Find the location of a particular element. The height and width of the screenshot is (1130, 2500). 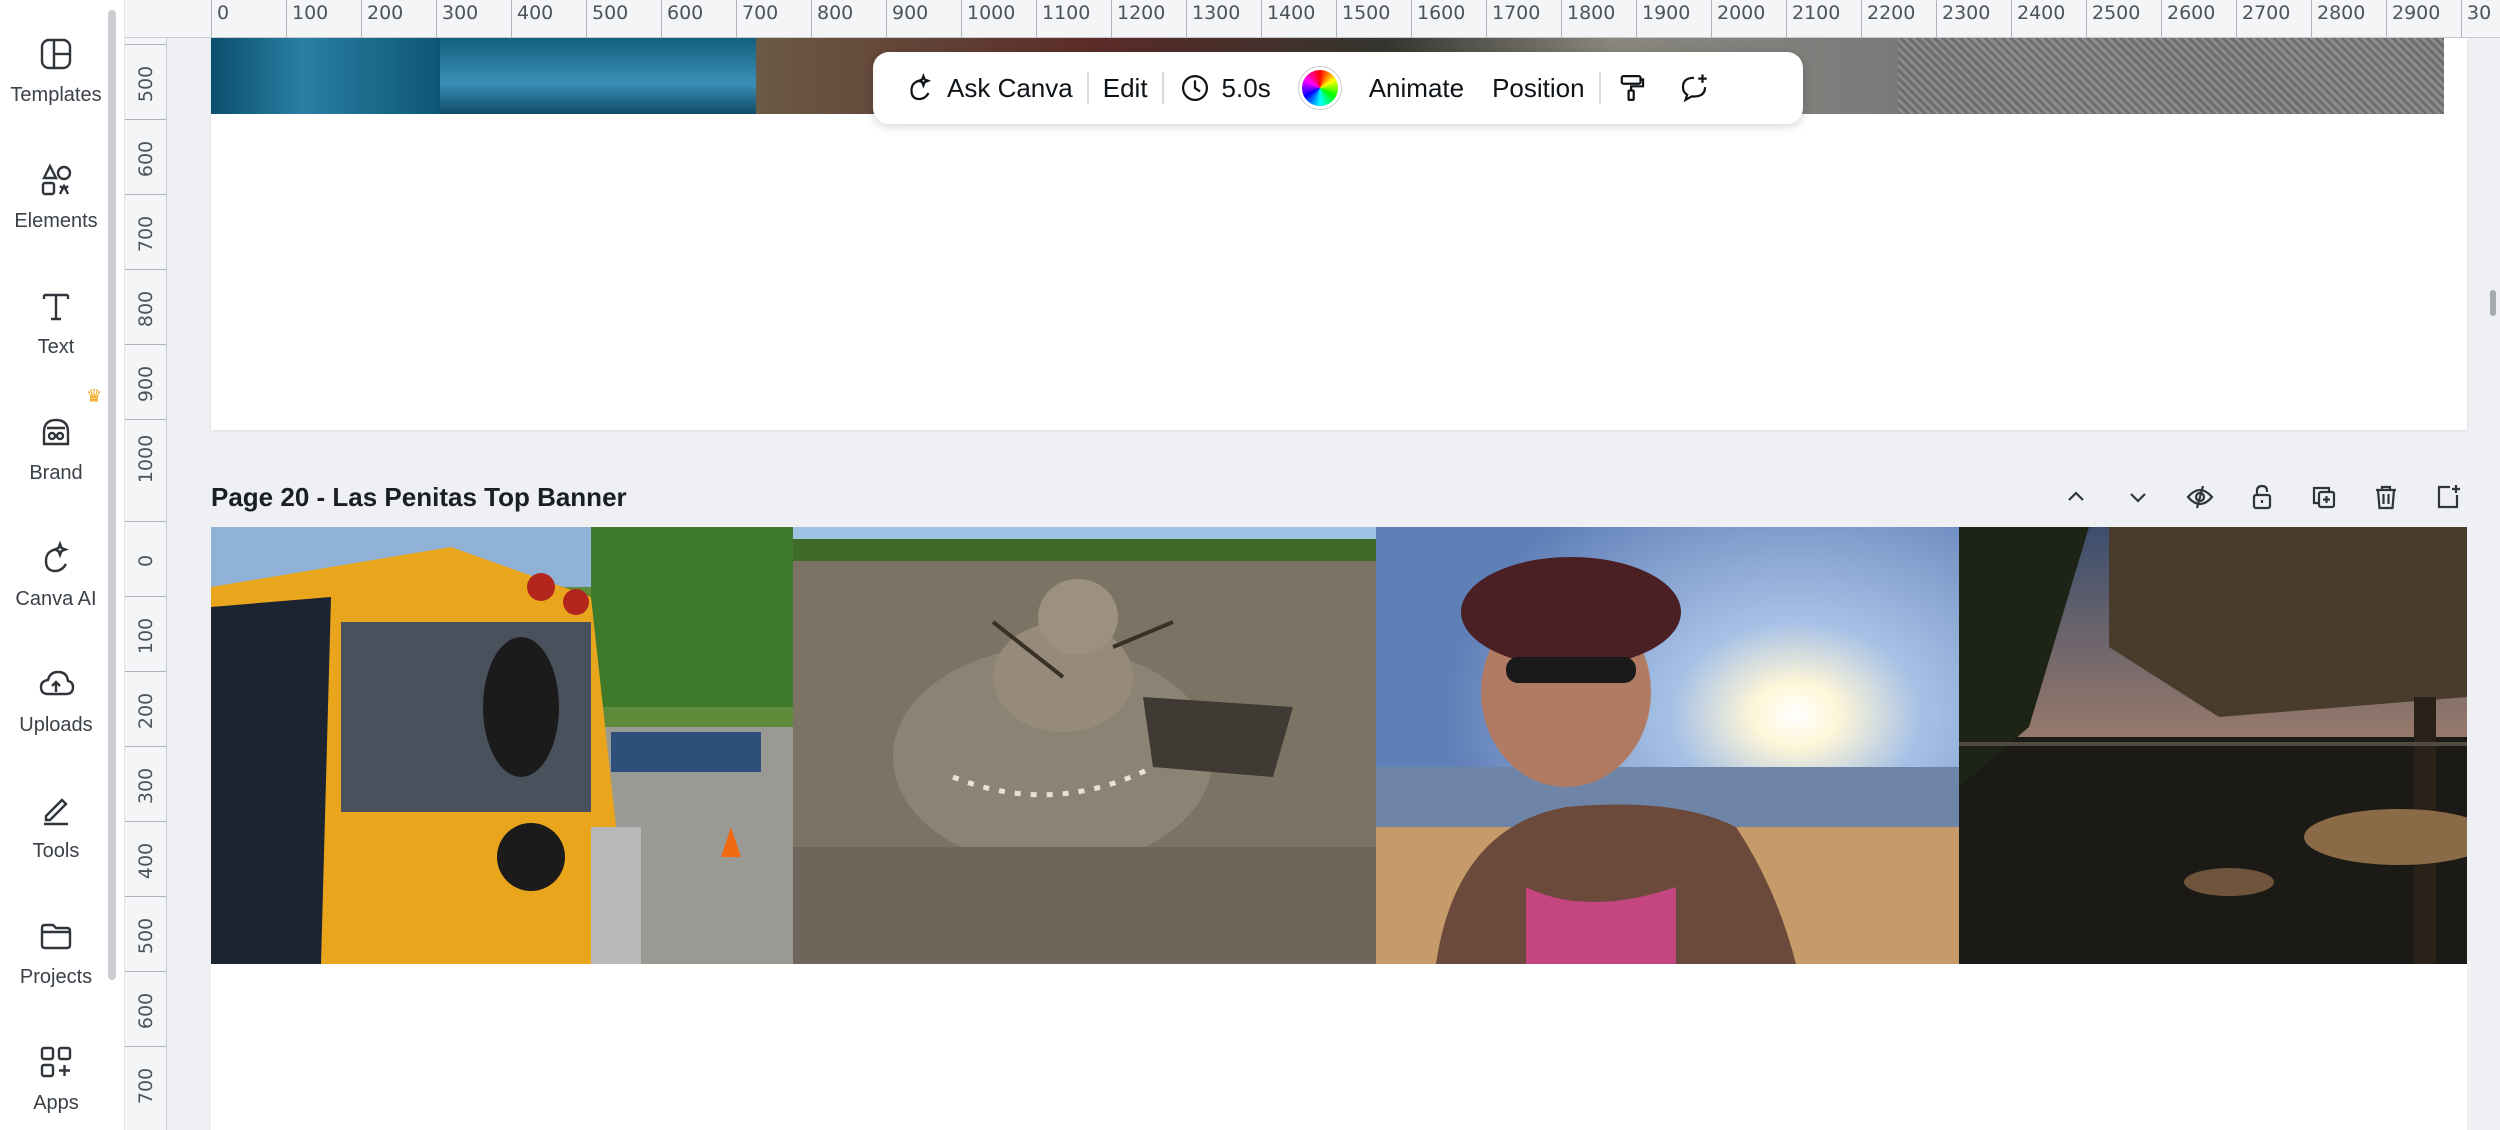

ruler-label: 2200 is located at coordinates (1891, 13).